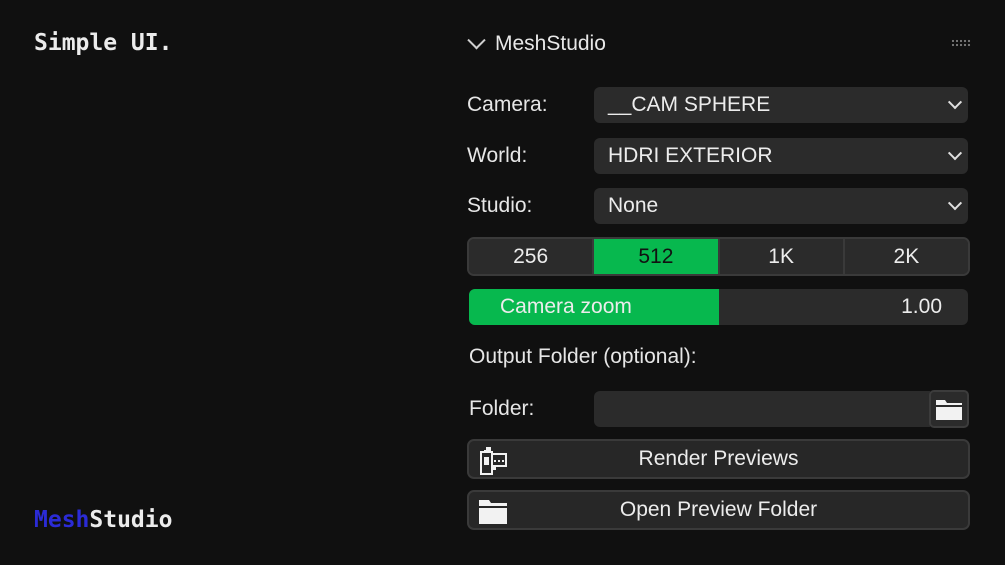 The width and height of the screenshot is (1005, 565). I want to click on camera-value: __CAM SPHERE, so click(689, 104).